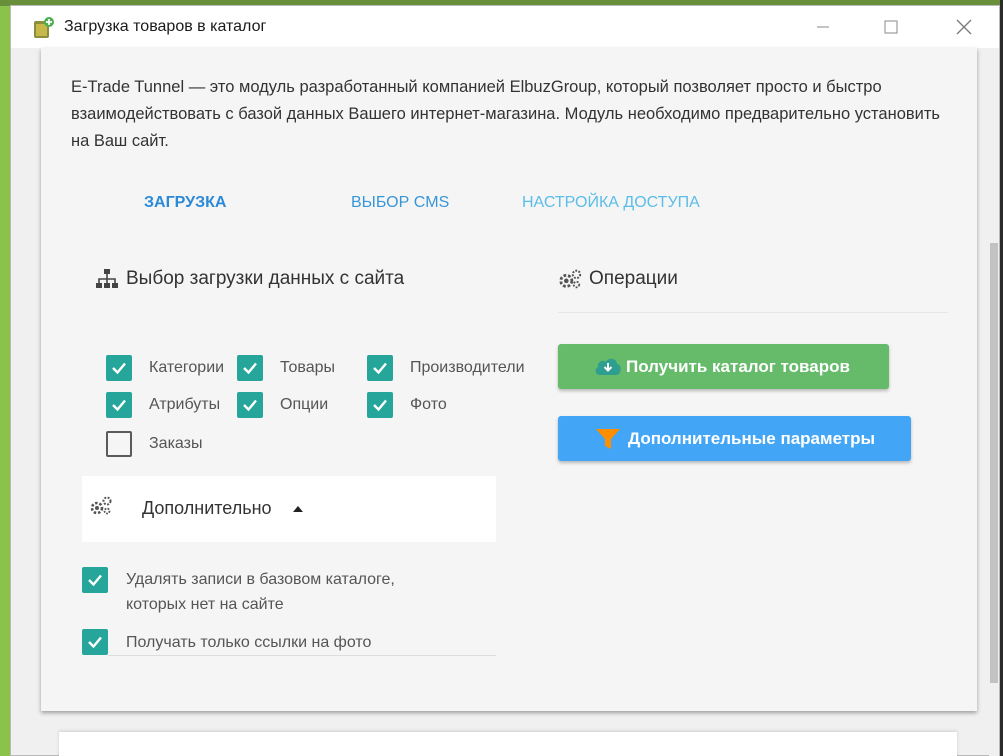  What do you see at coordinates (994, 463) in the screenshot?
I see `scrollbar-thumb` at bounding box center [994, 463].